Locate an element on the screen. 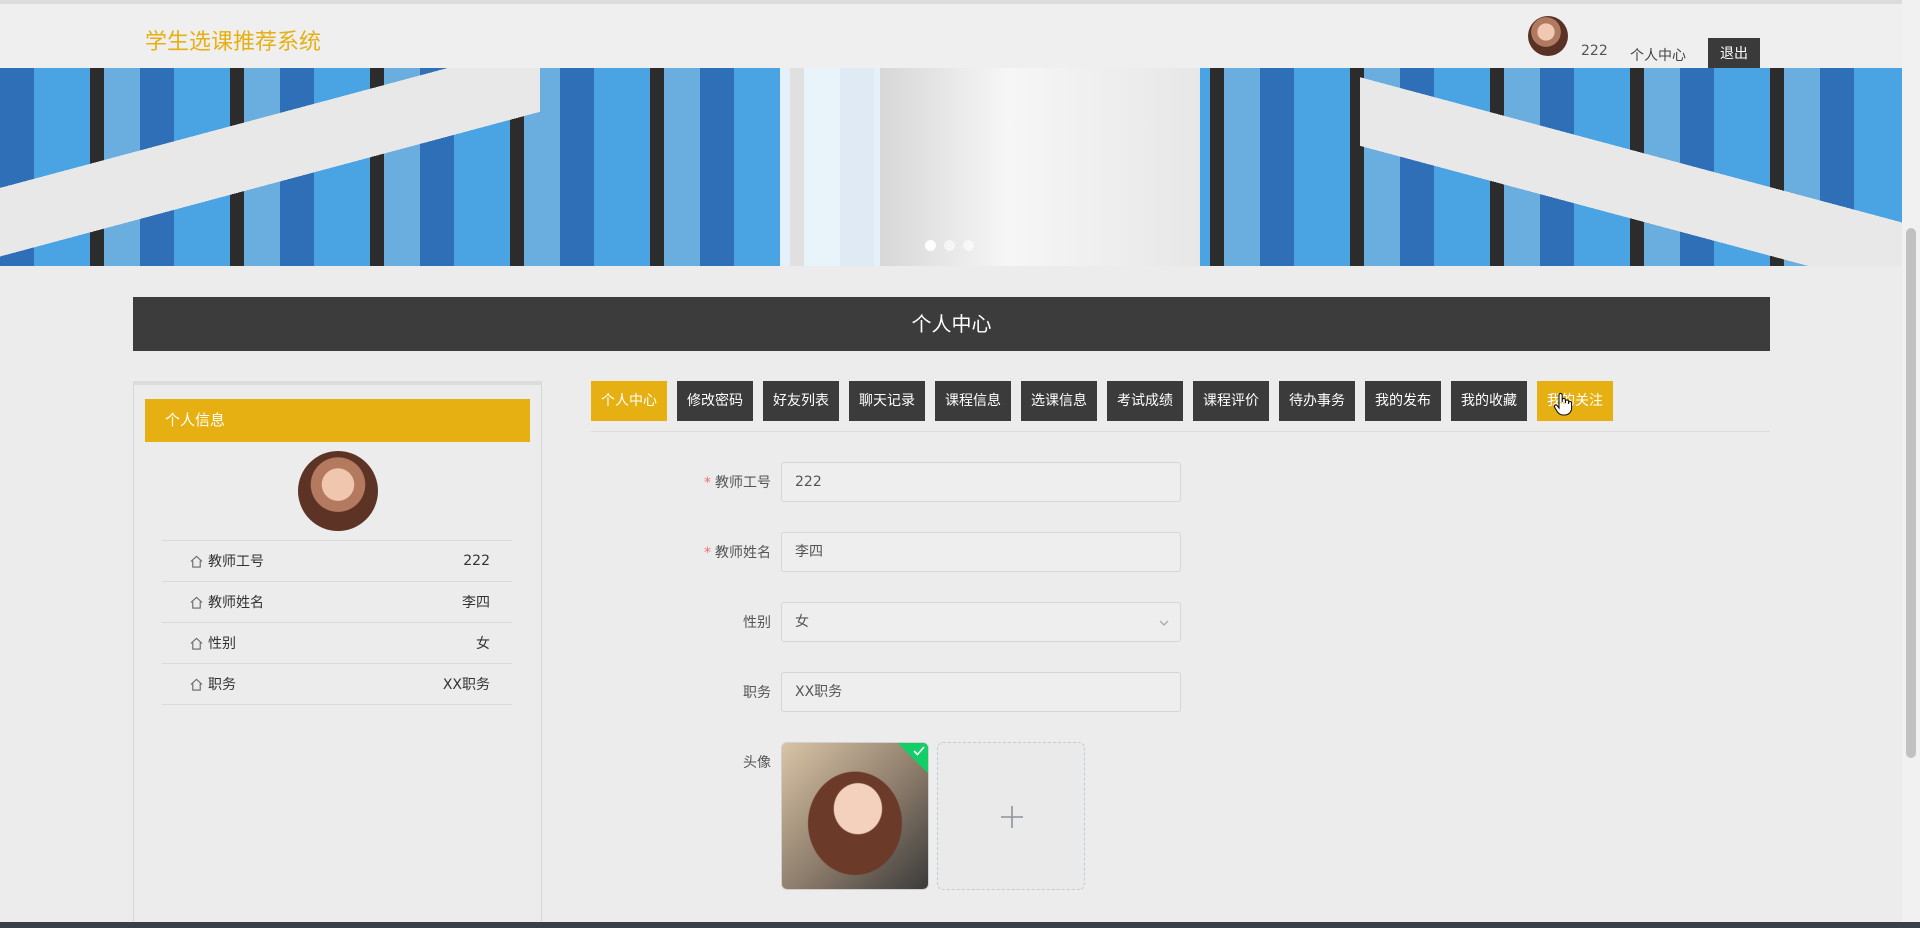  profile-row-value: 222 is located at coordinates (476, 561).